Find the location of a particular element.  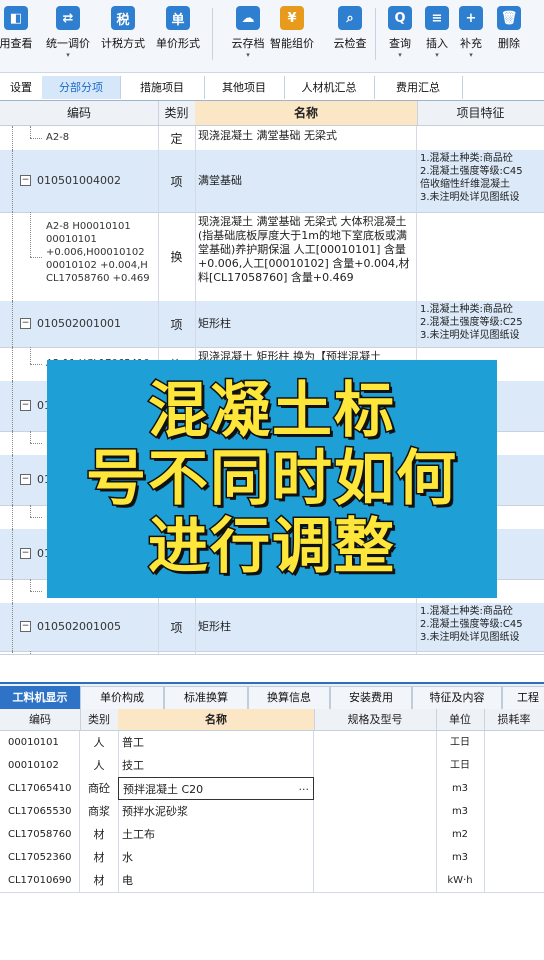

material-row: CL17052360 材 水 m3 is located at coordinates (272, 858).